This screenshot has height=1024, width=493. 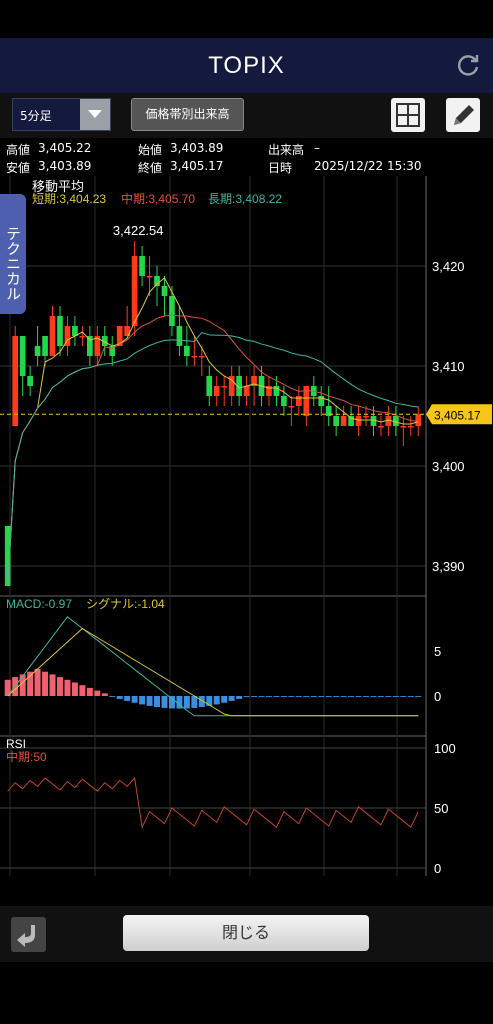 What do you see at coordinates (448, 366) in the screenshot?
I see `price-tick-label: 3,410` at bounding box center [448, 366].